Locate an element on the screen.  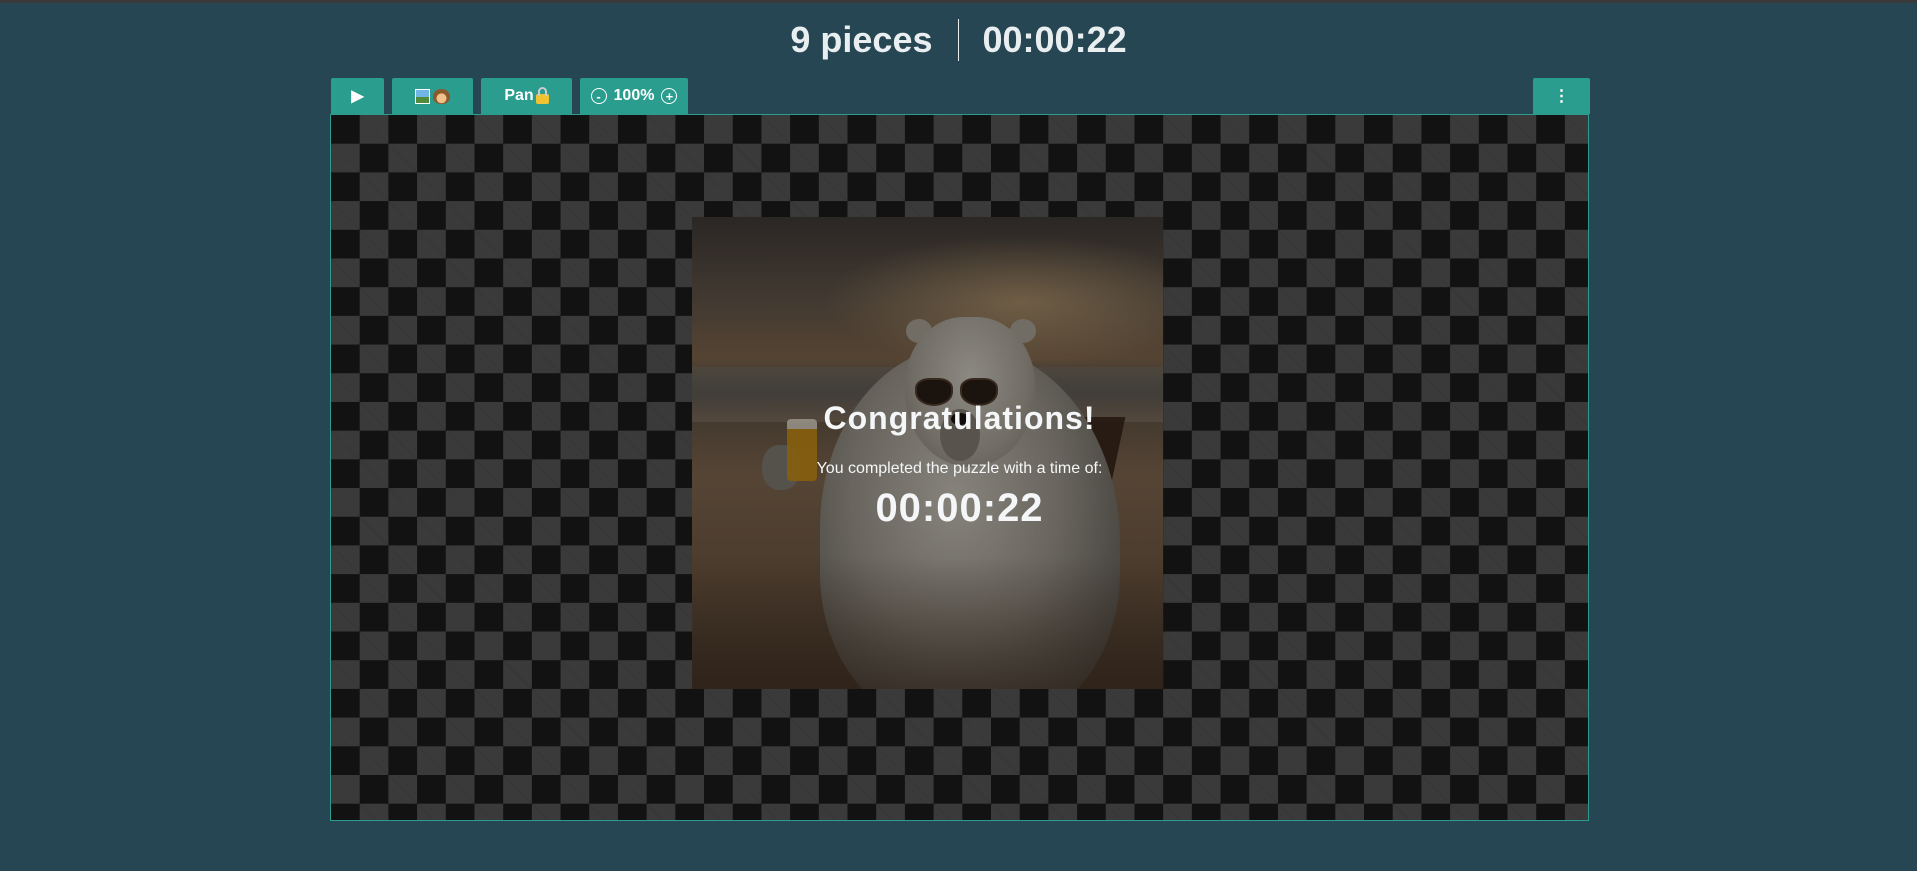
kebab-menu-icon: ⋮ is located at coordinates (1561, 96).